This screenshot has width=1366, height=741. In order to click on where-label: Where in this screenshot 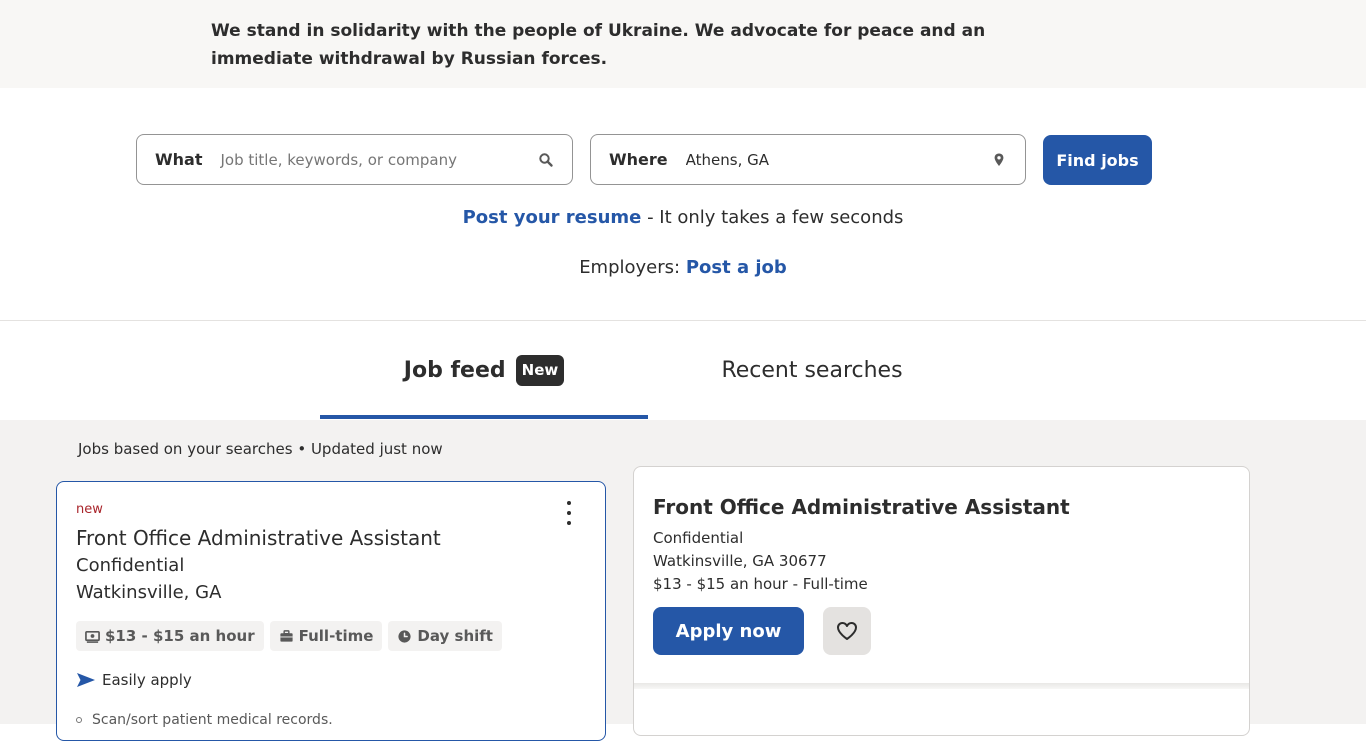, I will do `click(638, 159)`.